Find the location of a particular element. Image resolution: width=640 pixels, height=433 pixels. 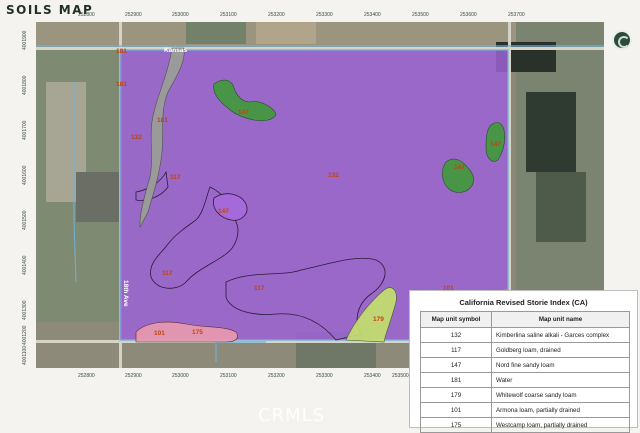

table-row: 147 Nord fine sandy loam is located at coordinates (525, 365).